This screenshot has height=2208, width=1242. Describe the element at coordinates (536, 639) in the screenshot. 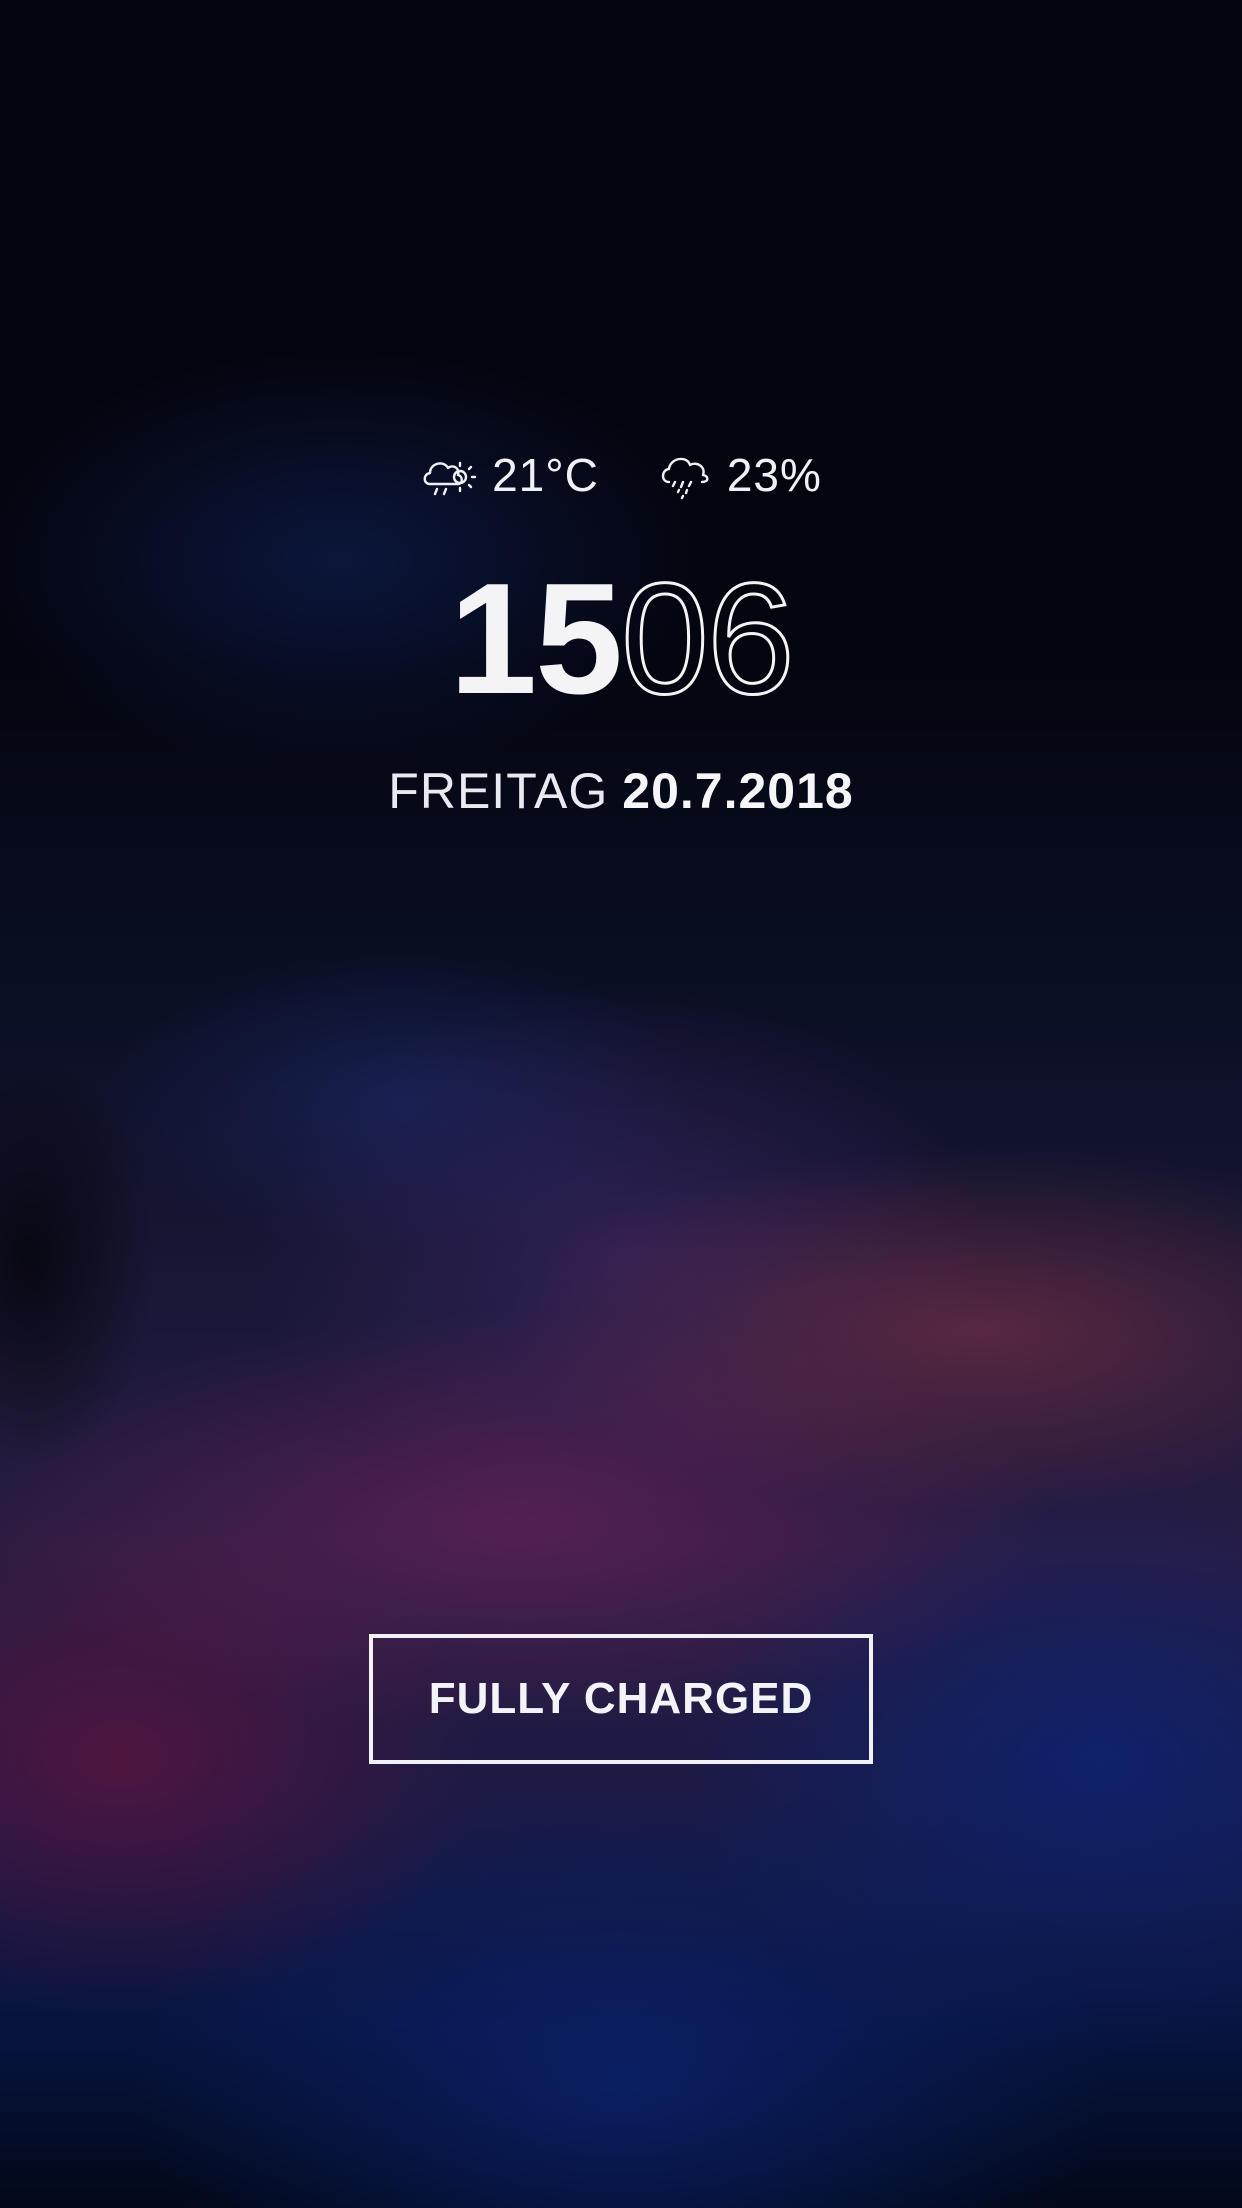

I see `clock-hours: 15` at that location.